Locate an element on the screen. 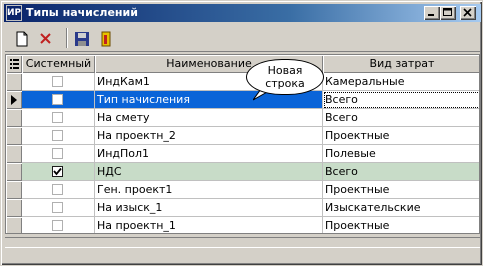 The width and height of the screenshot is (483, 266). table-row: На проектн_2 Проектные is located at coordinates (242, 136).